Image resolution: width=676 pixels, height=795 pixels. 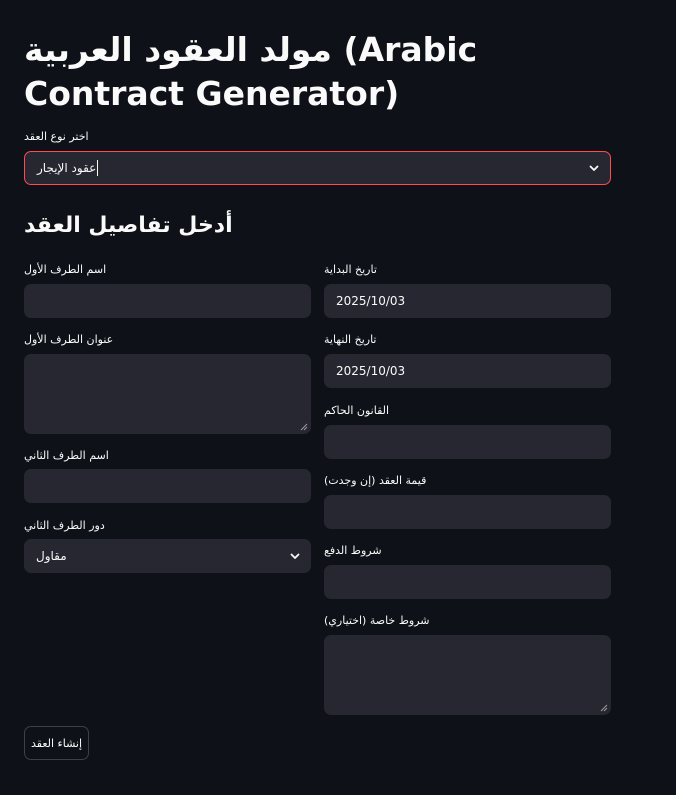 What do you see at coordinates (467, 512) in the screenshot?
I see `contract-value-input` at bounding box center [467, 512].